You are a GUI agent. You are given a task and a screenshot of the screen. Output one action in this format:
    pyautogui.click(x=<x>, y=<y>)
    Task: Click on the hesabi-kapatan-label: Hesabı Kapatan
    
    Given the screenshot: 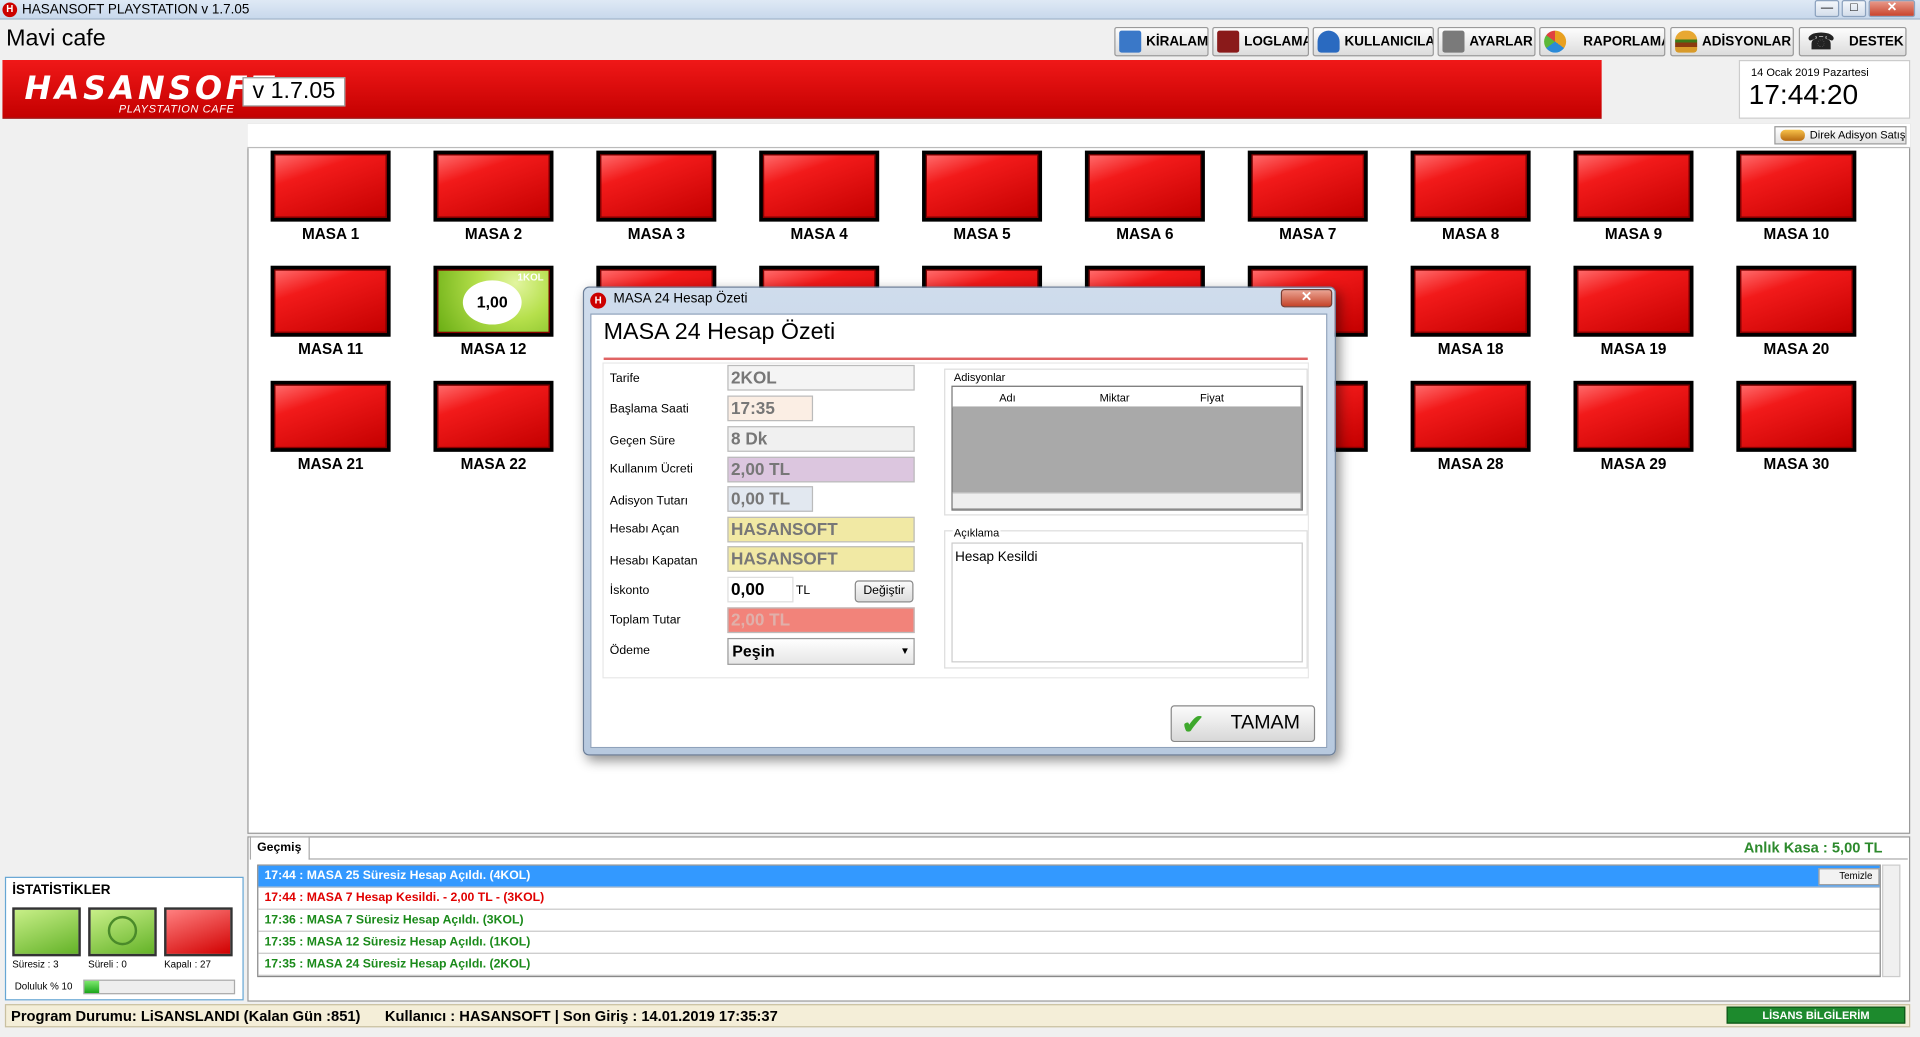 What is the action you would take?
    pyautogui.click(x=653, y=561)
    